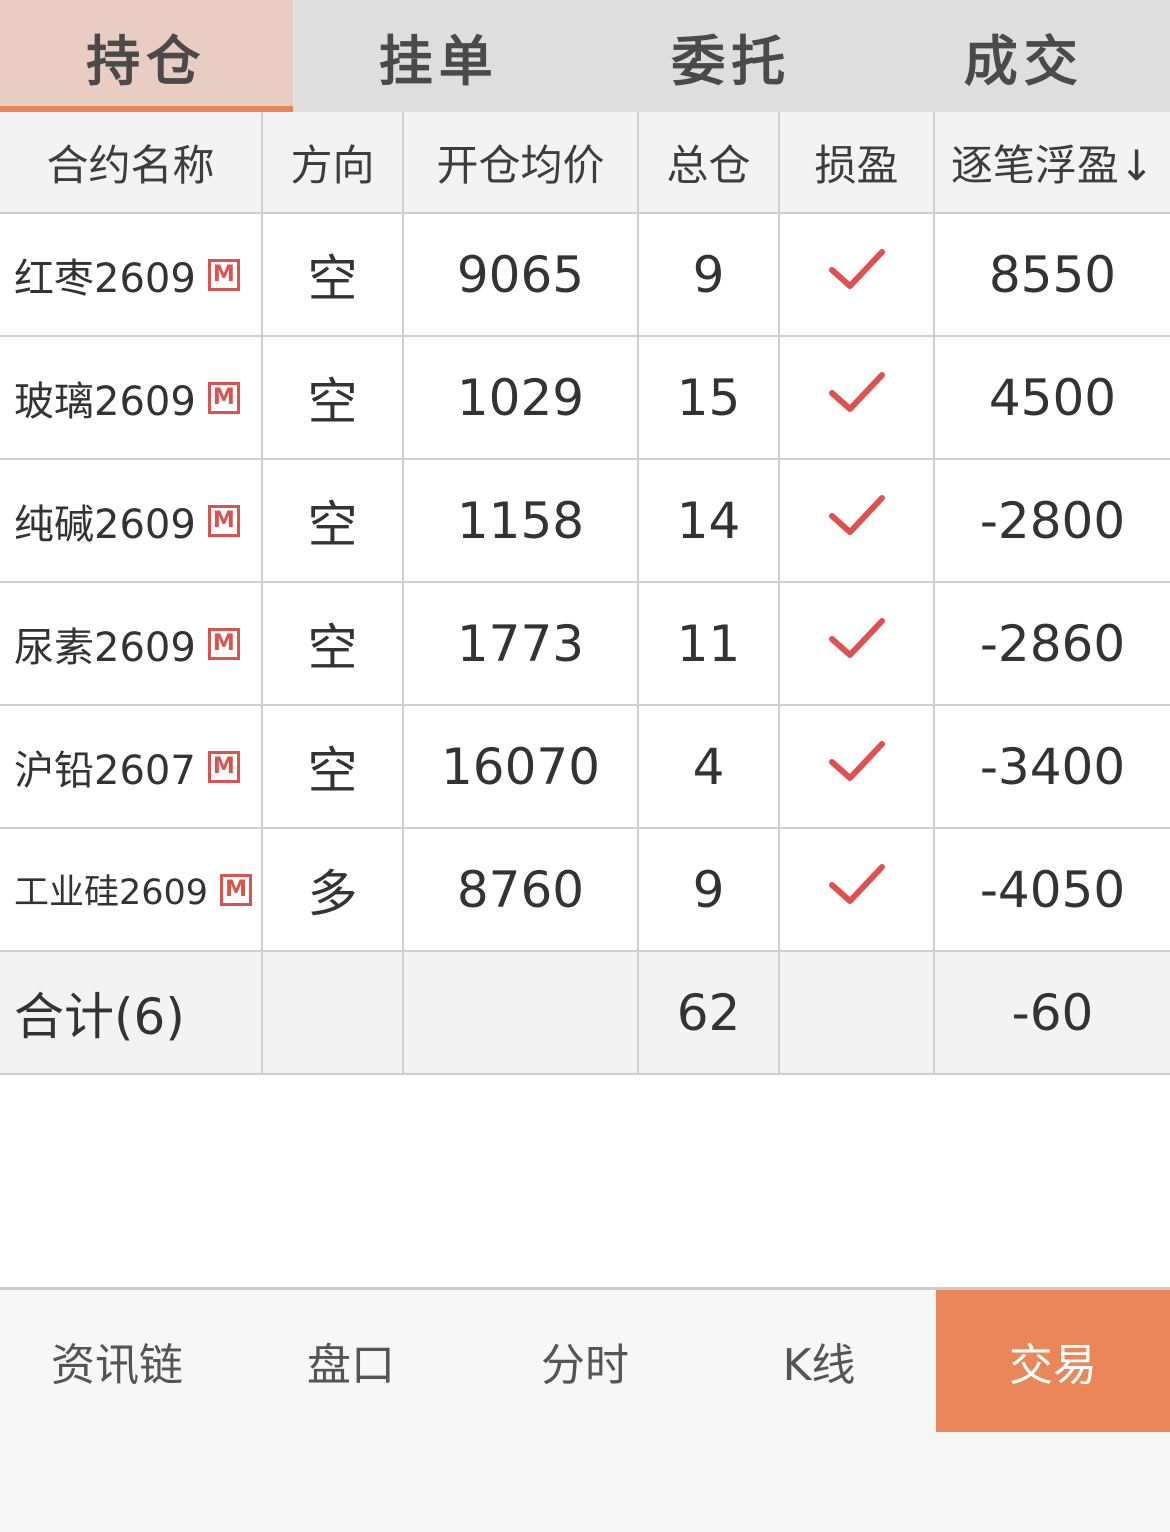 This screenshot has height=1532, width=1170. Describe the element at coordinates (1052, 767) in the screenshot. I see `float-pnl-cell: -3400` at that location.